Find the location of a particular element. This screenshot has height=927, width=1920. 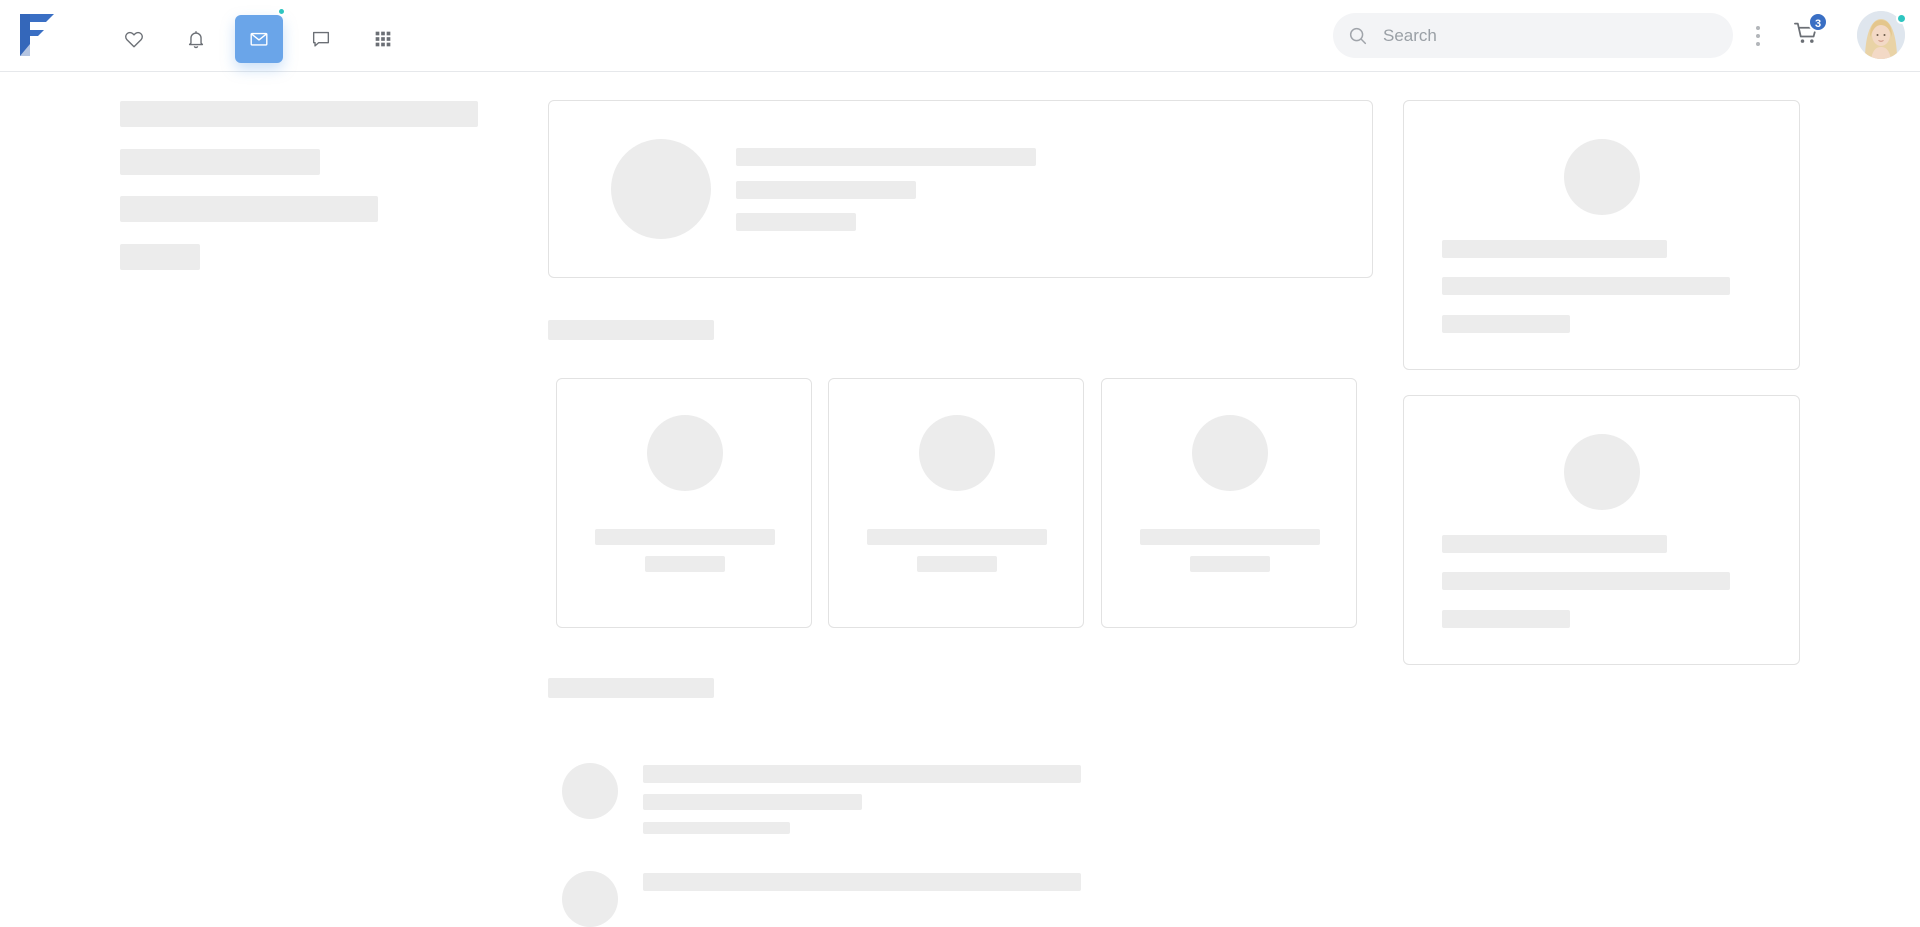

search-input is located at coordinates (1541, 35).